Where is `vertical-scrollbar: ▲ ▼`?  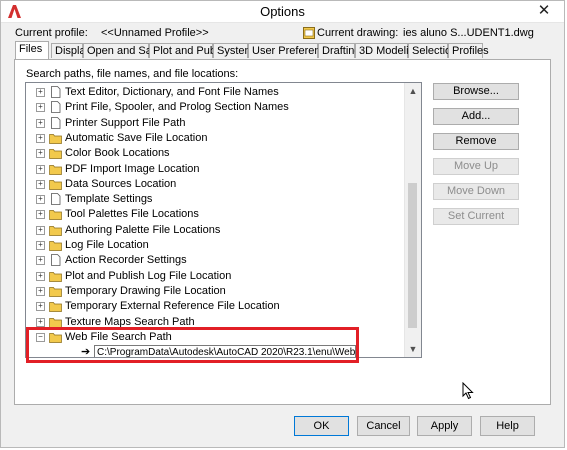
vertical-scrollbar: ▲ ▼ is located at coordinates (412, 220).